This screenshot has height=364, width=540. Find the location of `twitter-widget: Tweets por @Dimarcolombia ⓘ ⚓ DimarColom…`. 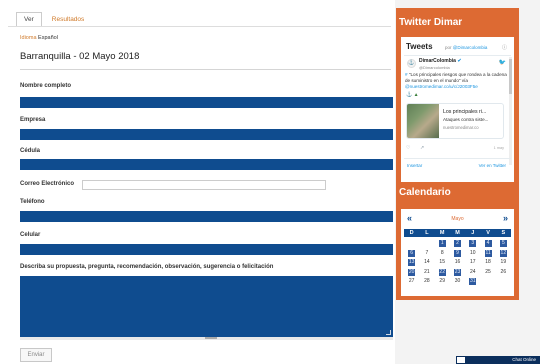

twitter-widget: Tweets por @Dimarcolombia ⓘ ⚓ DimarColom… is located at coordinates (457, 109).